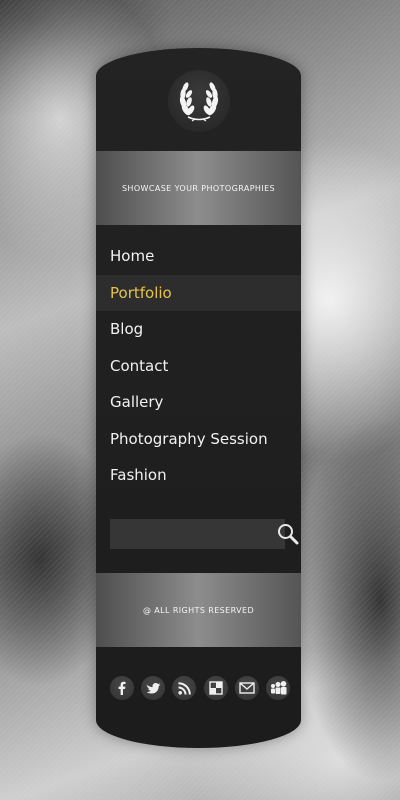  Describe the element at coordinates (198, 256) in the screenshot. I see `nav-item-home: Home` at that location.